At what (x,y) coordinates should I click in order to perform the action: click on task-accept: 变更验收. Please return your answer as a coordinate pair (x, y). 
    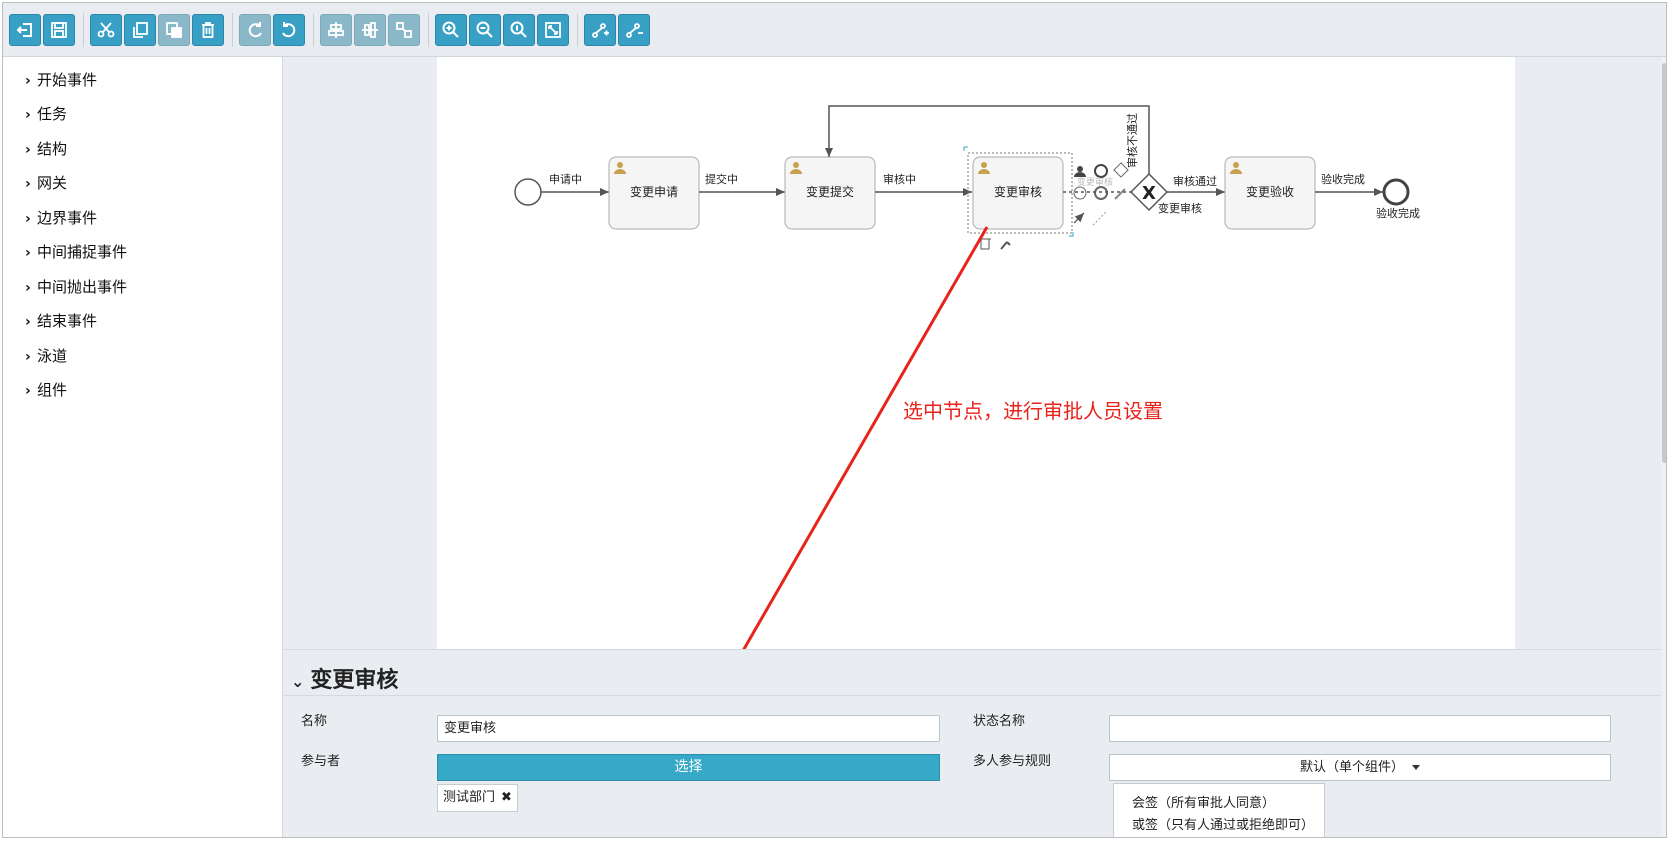
    Looking at the image, I should click on (1270, 193).